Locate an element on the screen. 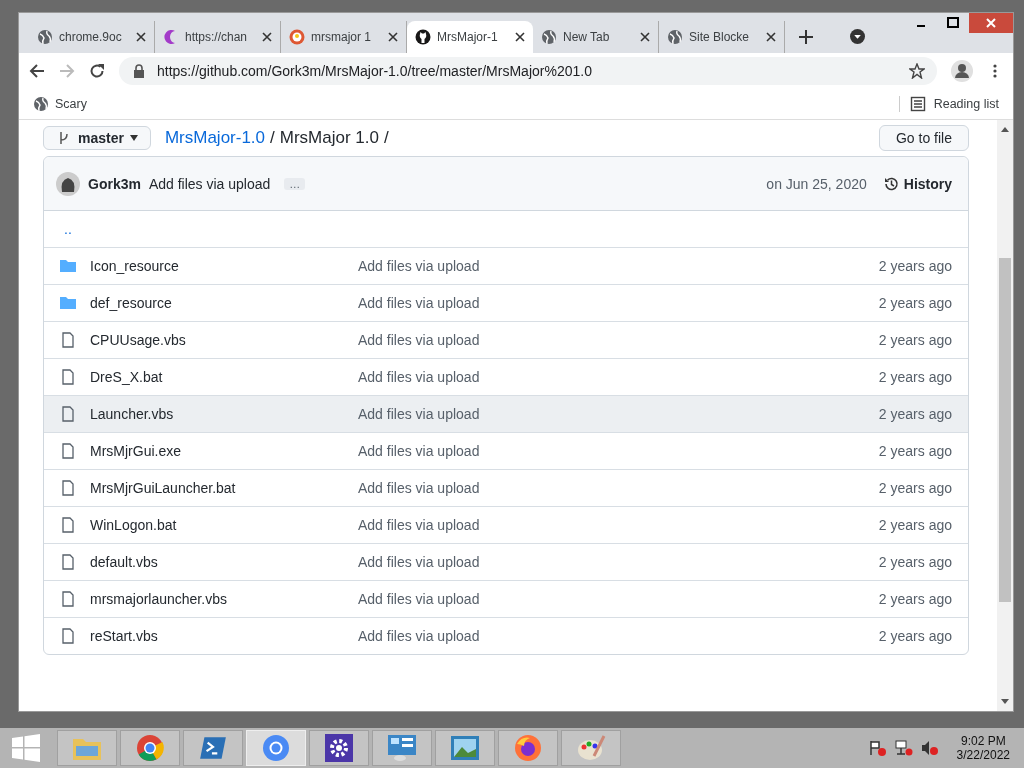  file-name-link: default.vbs is located at coordinates (224, 562).